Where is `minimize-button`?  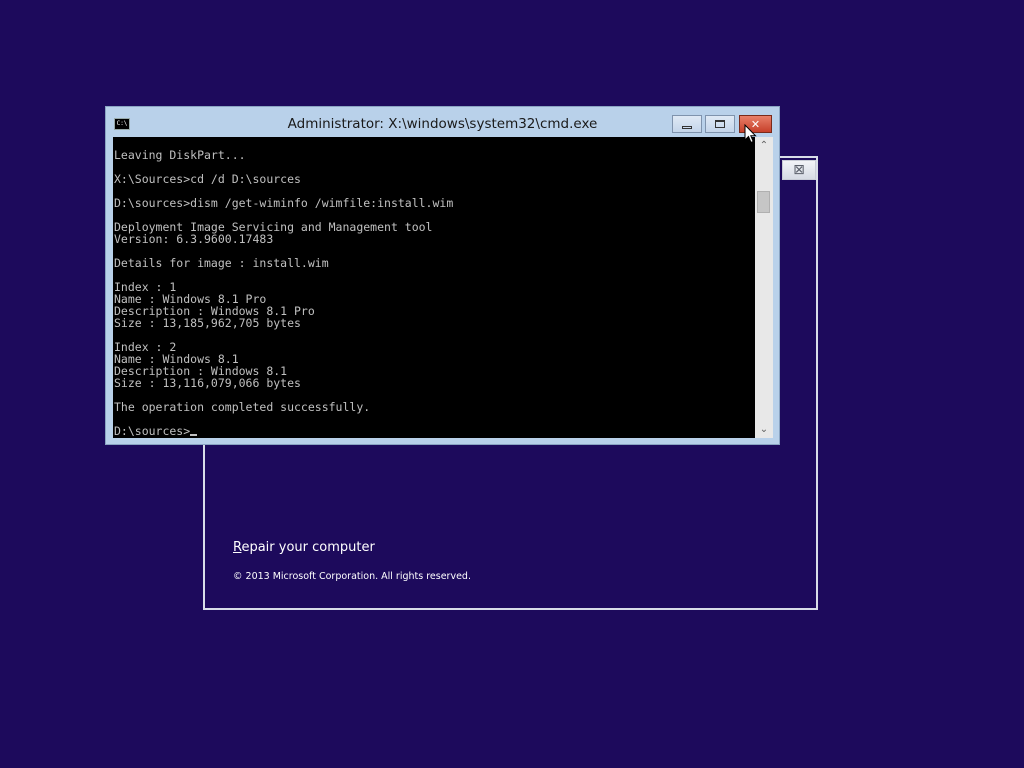
minimize-button is located at coordinates (687, 124).